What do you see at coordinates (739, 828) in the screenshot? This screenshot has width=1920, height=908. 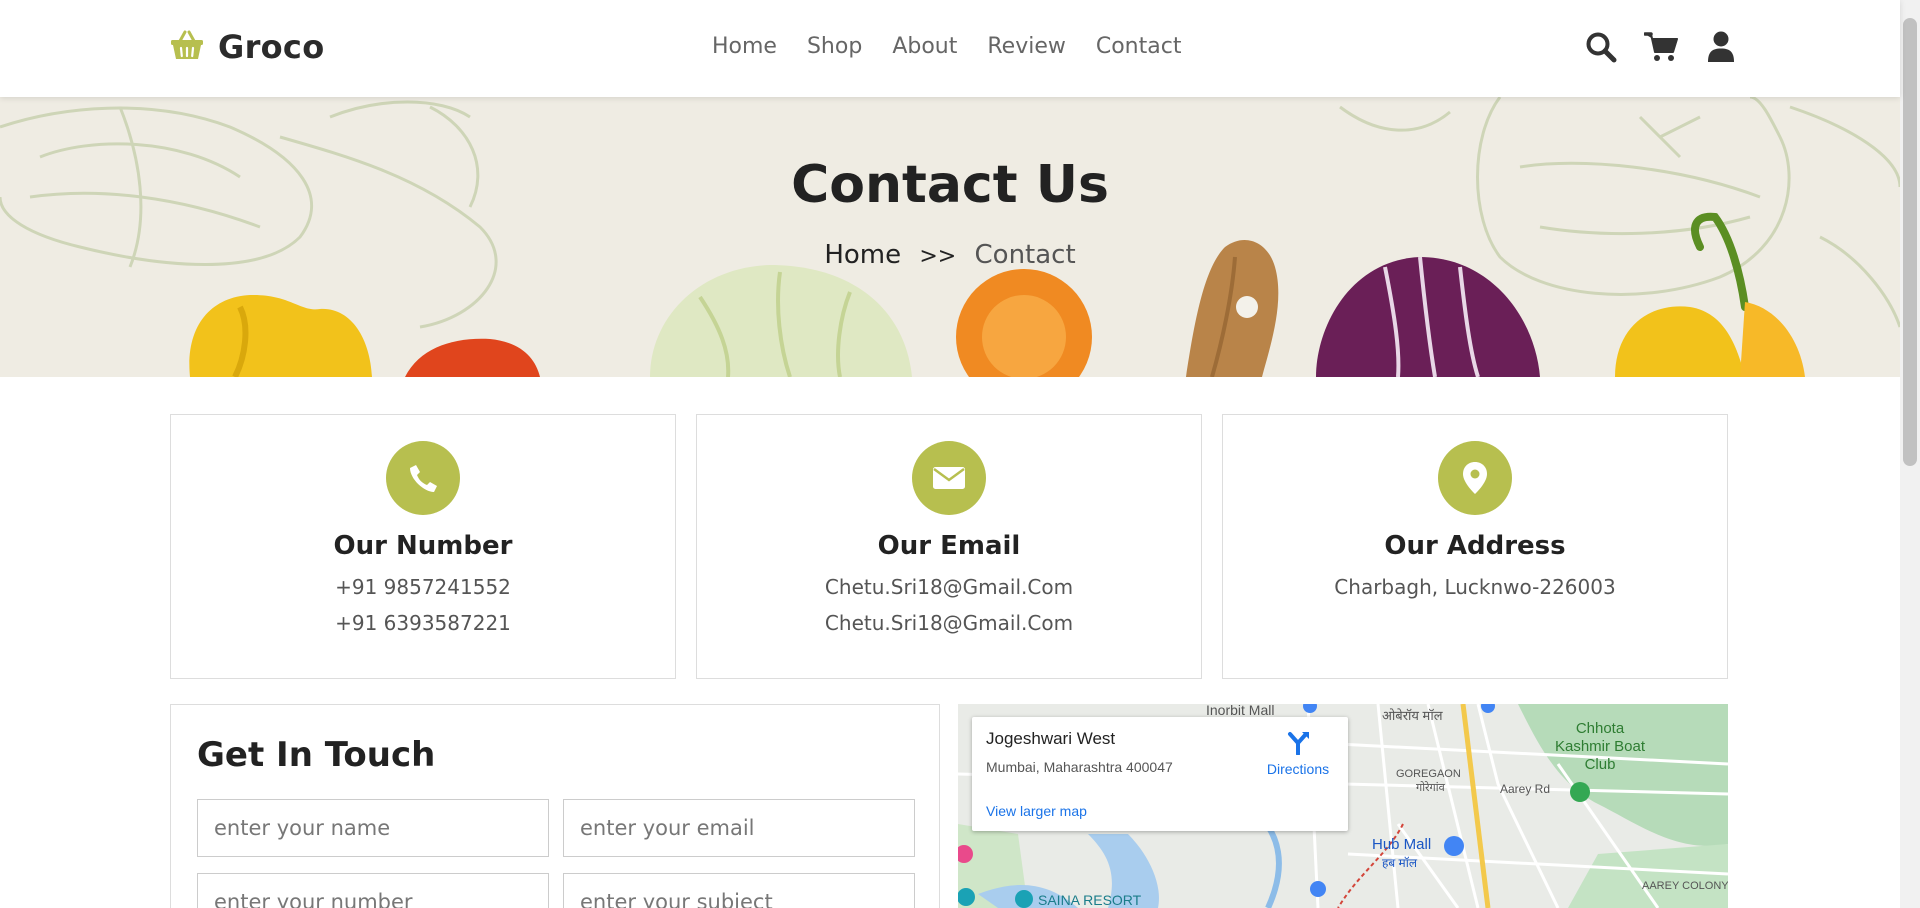 I see `email-input` at bounding box center [739, 828].